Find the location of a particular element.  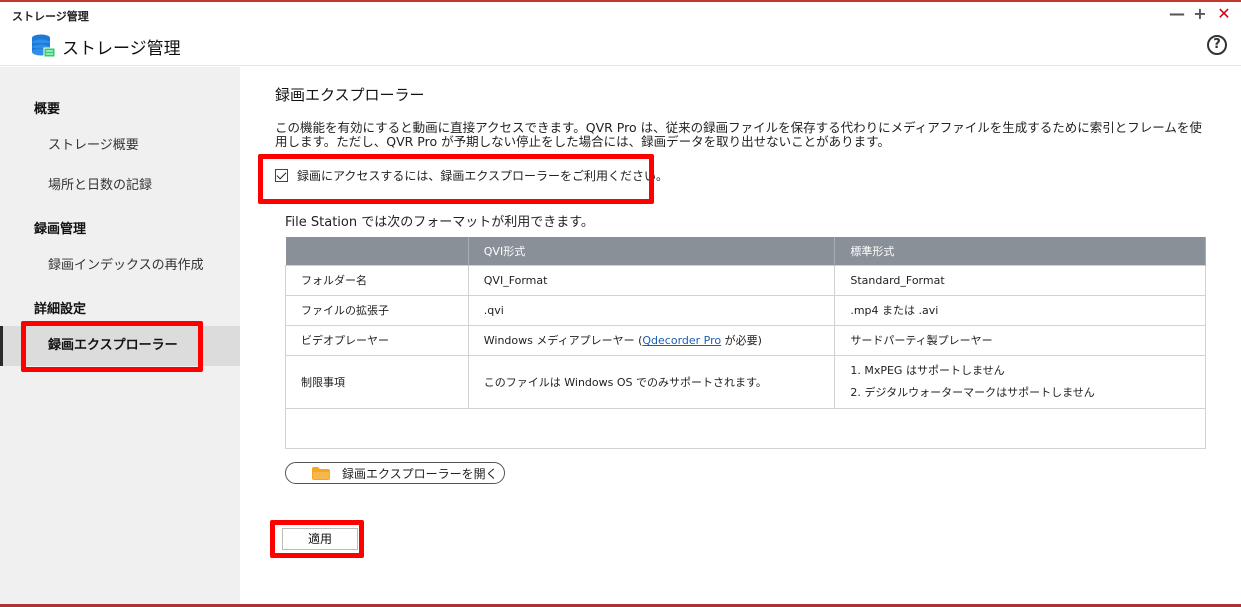

sidebar-section-overview: 概要 is located at coordinates (47, 109).